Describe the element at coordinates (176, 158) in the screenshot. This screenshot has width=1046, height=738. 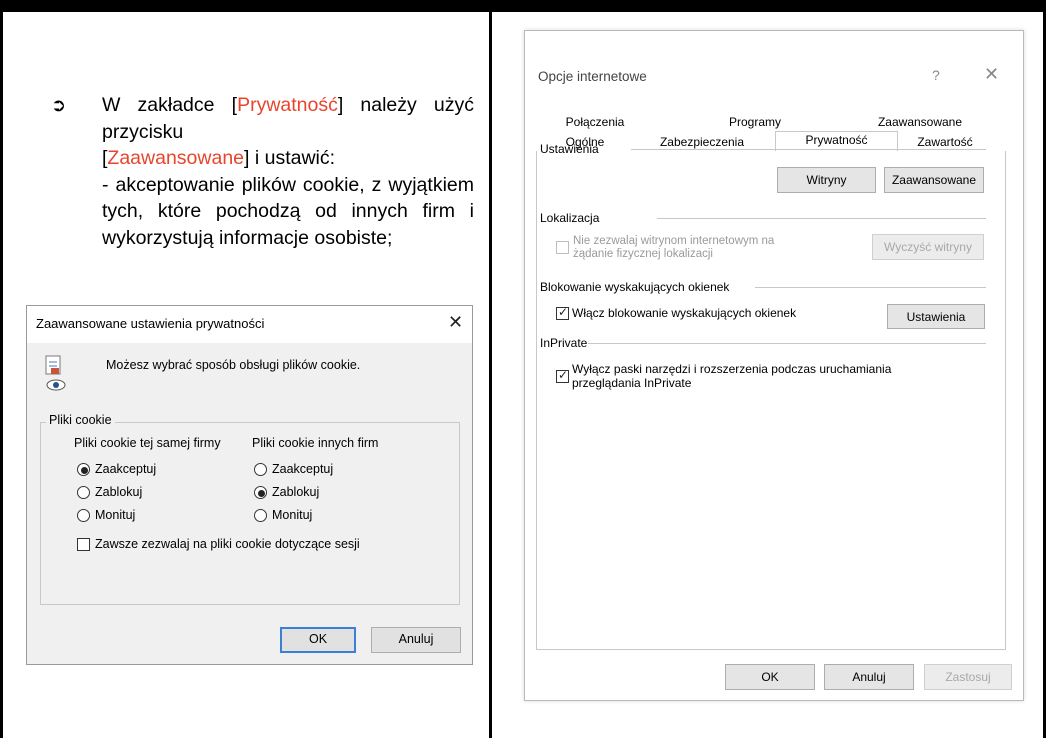
I see `button-name-advanced: Zaawansowane` at that location.